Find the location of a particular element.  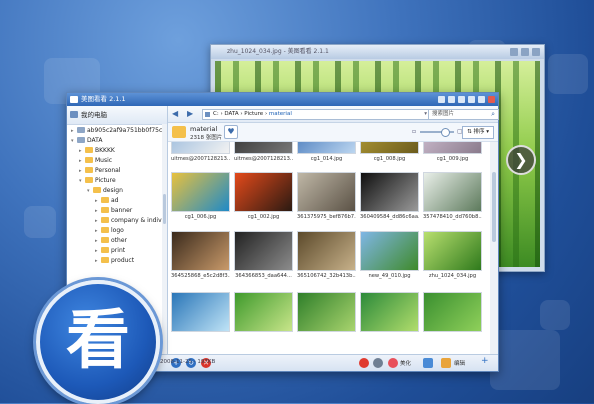

arrow-right-icon: ▶ is located at coordinates (191, 113).